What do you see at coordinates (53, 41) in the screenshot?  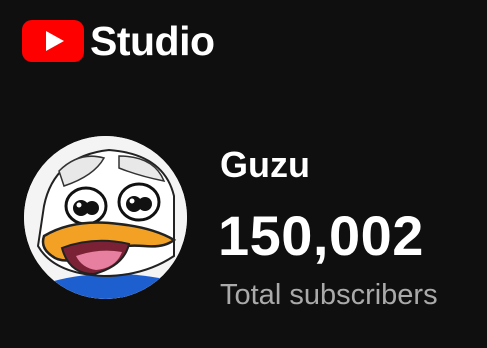 I see `youtube-play-icon` at bounding box center [53, 41].